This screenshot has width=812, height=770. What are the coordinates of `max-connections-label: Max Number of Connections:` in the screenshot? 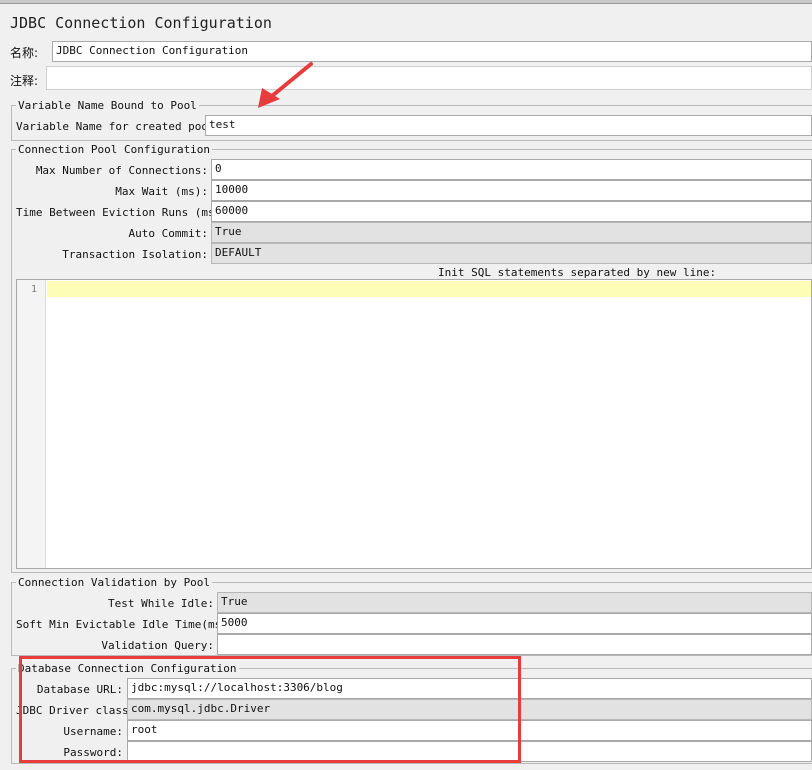 It's located at (121, 170).